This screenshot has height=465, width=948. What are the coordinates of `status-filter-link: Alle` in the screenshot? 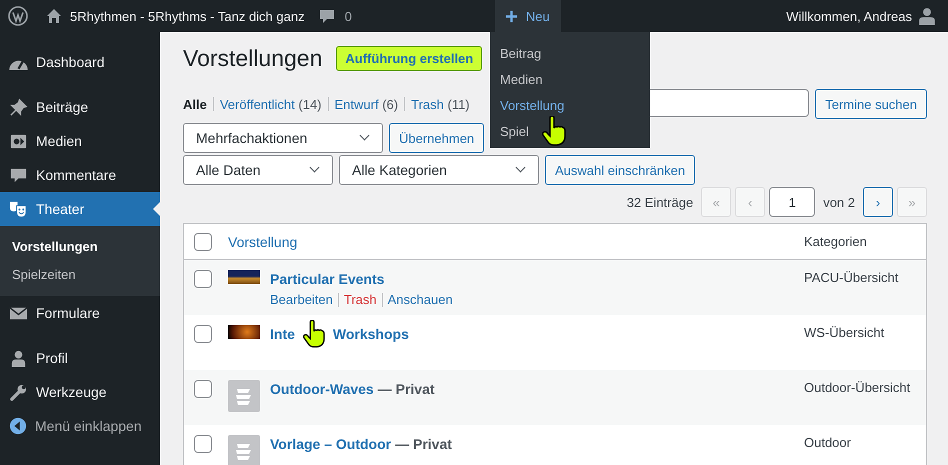 It's located at (195, 104).